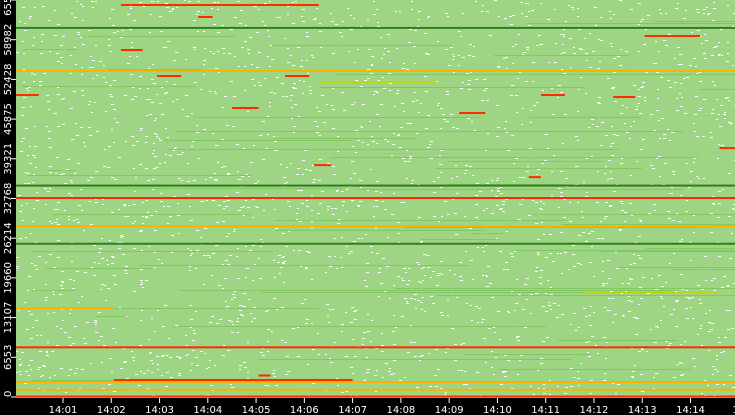  I want to click on activity-row, so click(694, 21).